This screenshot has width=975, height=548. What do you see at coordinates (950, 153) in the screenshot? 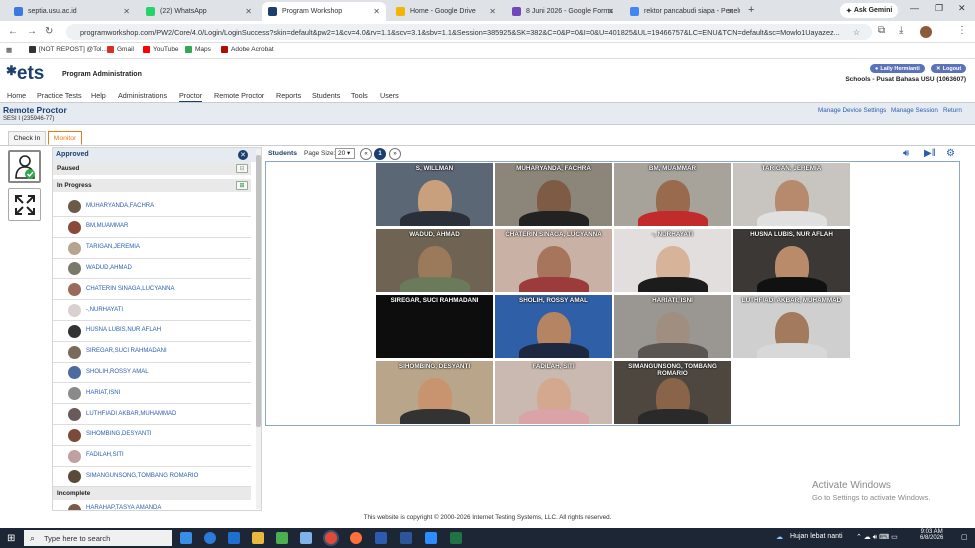
I see `settings-gear-icon: ⚙` at bounding box center [950, 153].